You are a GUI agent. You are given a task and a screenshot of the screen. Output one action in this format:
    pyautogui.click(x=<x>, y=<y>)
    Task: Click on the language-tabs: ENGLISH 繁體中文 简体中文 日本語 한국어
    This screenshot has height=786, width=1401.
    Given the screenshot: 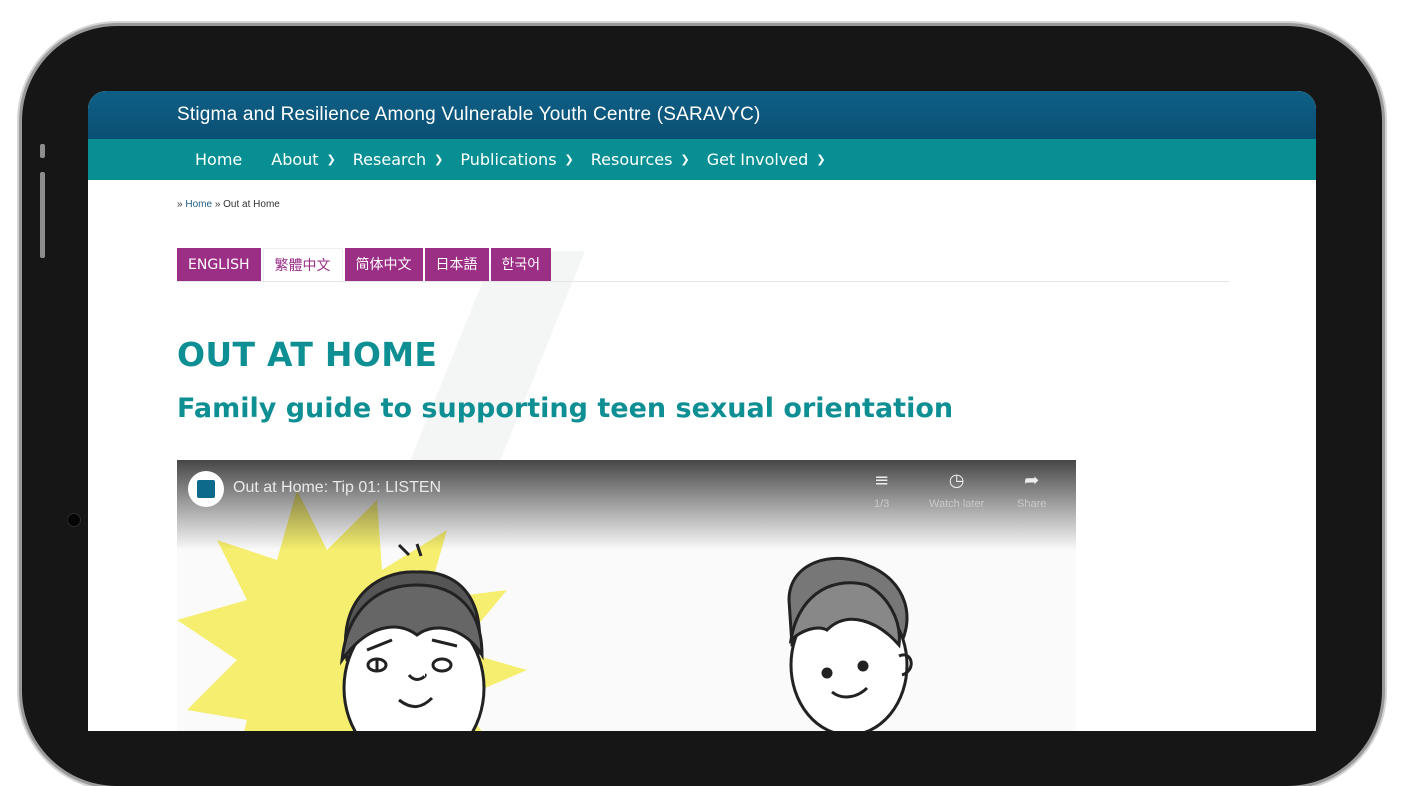 What is the action you would take?
    pyautogui.click(x=365, y=265)
    